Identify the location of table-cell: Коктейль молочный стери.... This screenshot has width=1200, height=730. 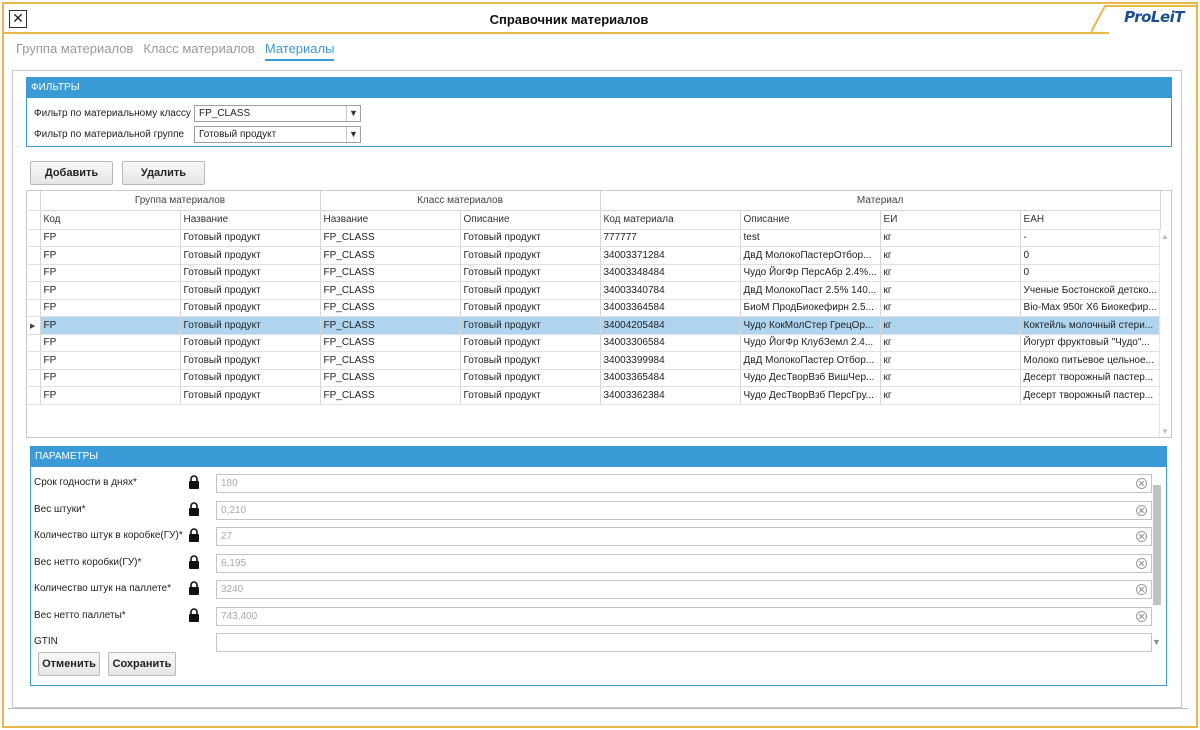
(1090, 325).